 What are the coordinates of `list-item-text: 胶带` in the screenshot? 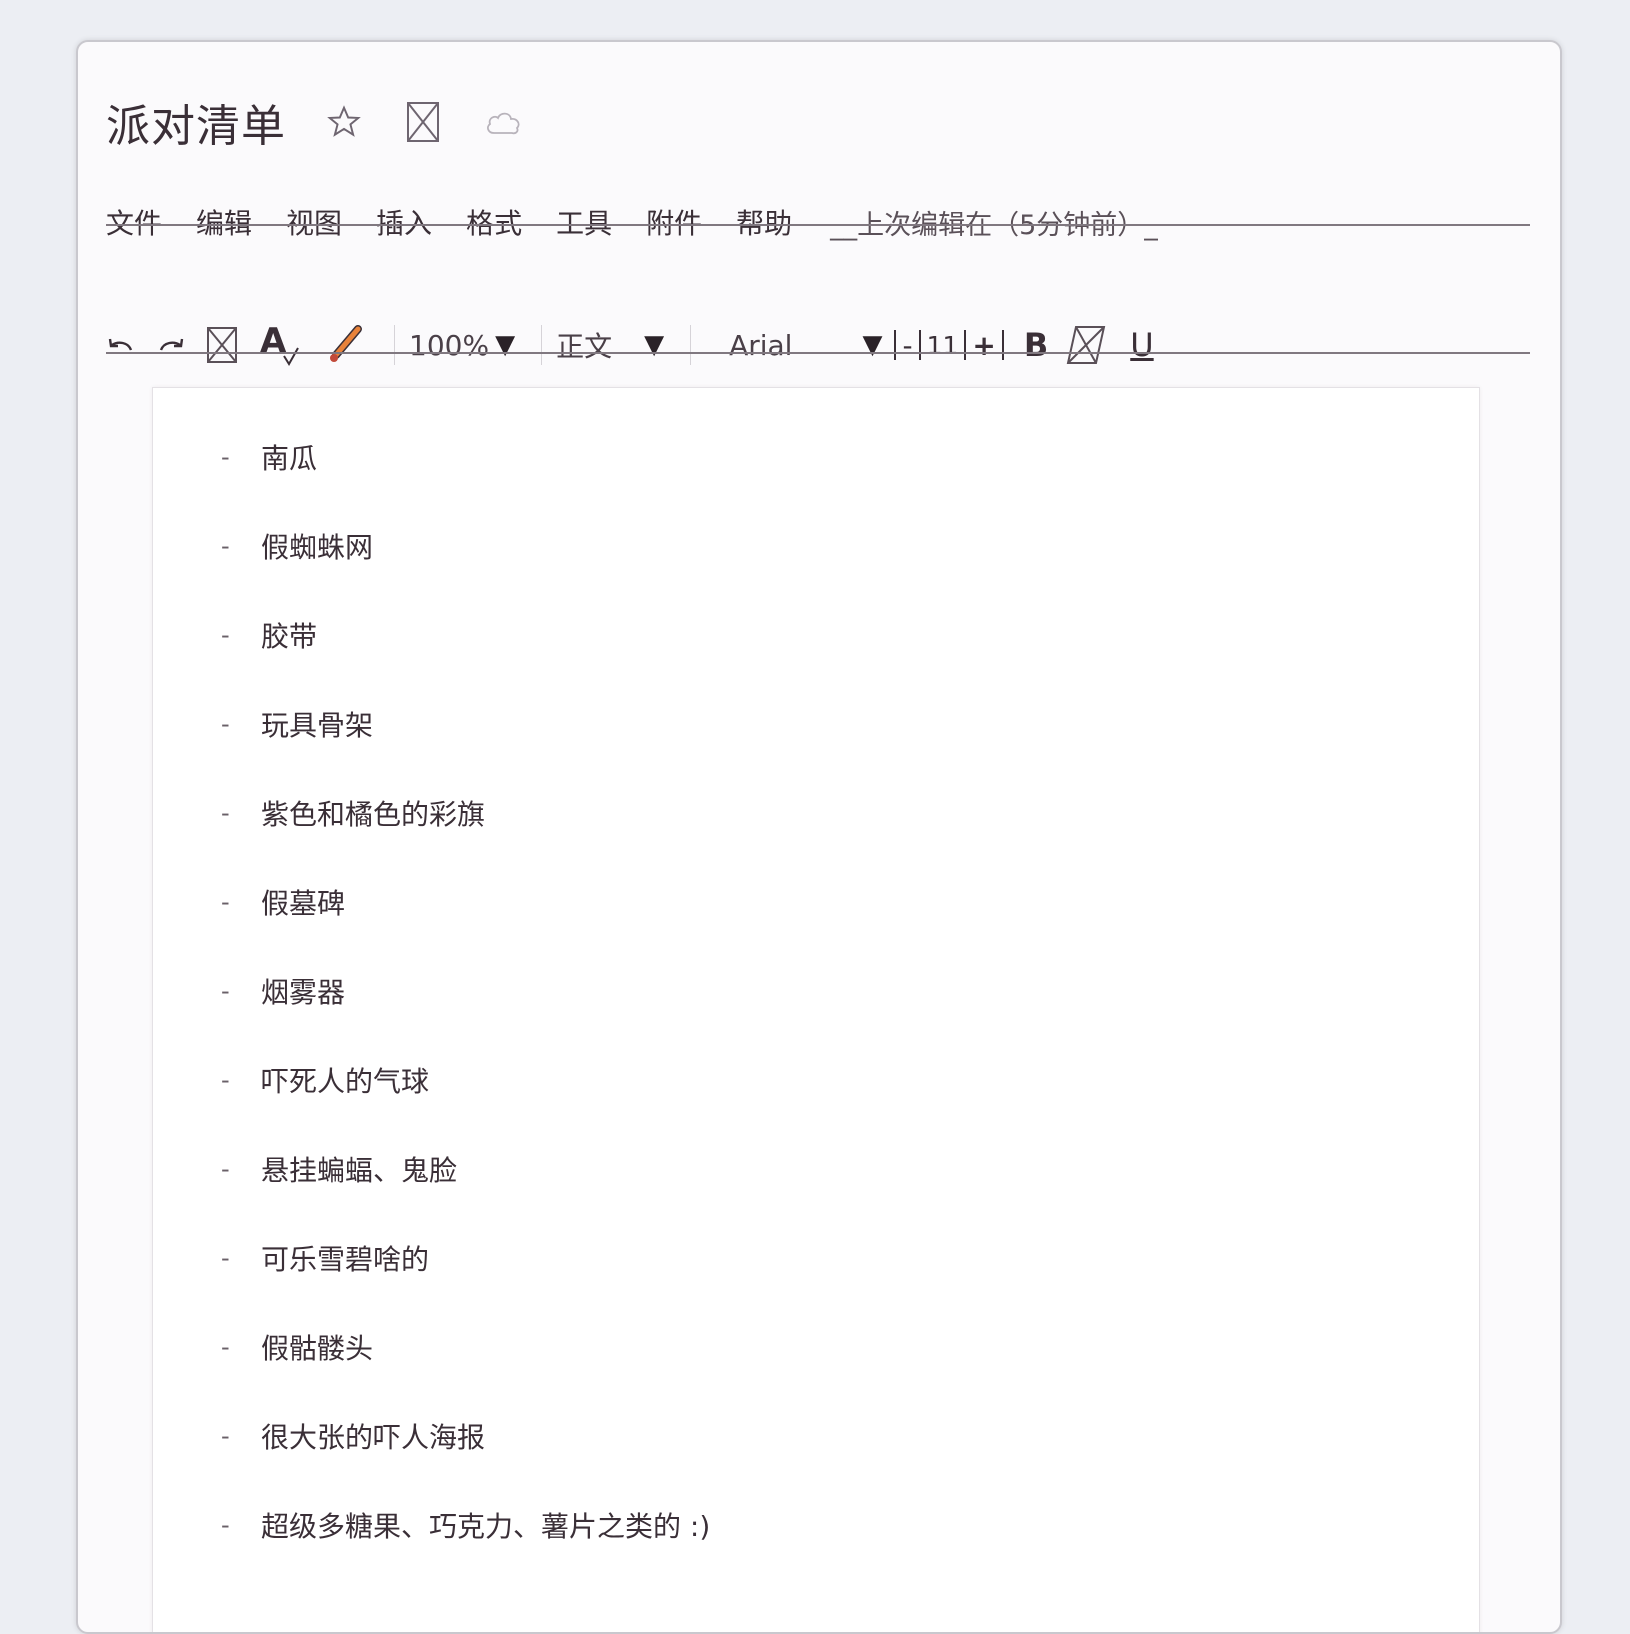 It's located at (289, 636).